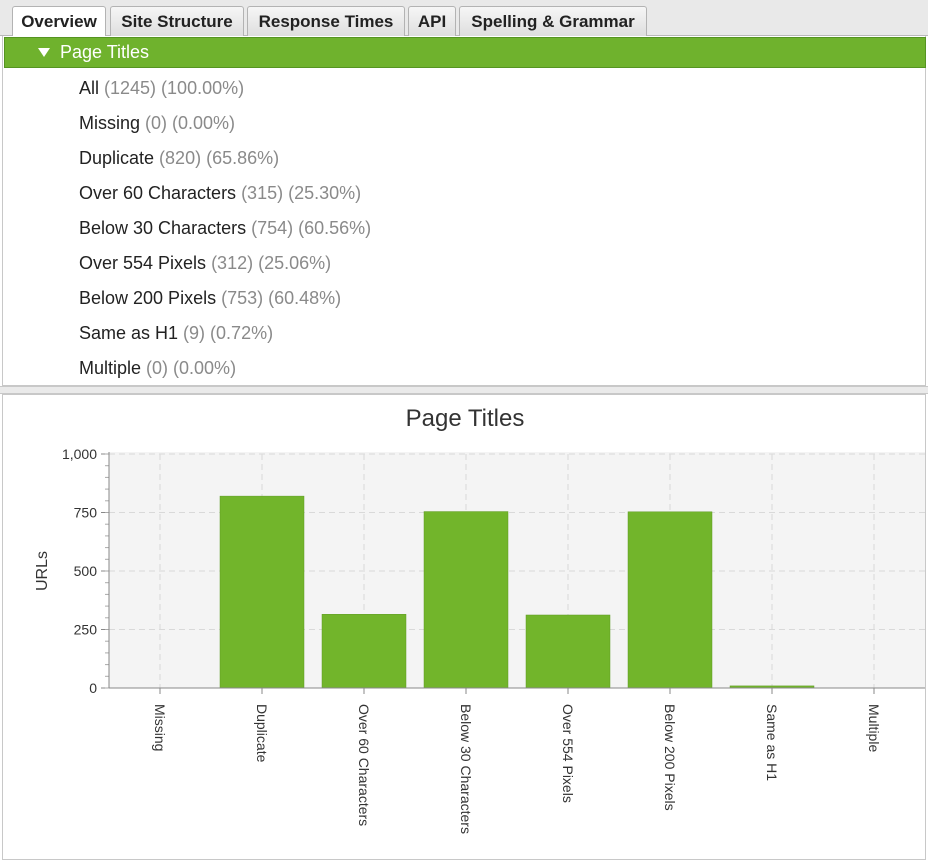  I want to click on bar-duplicate, so click(262, 592).